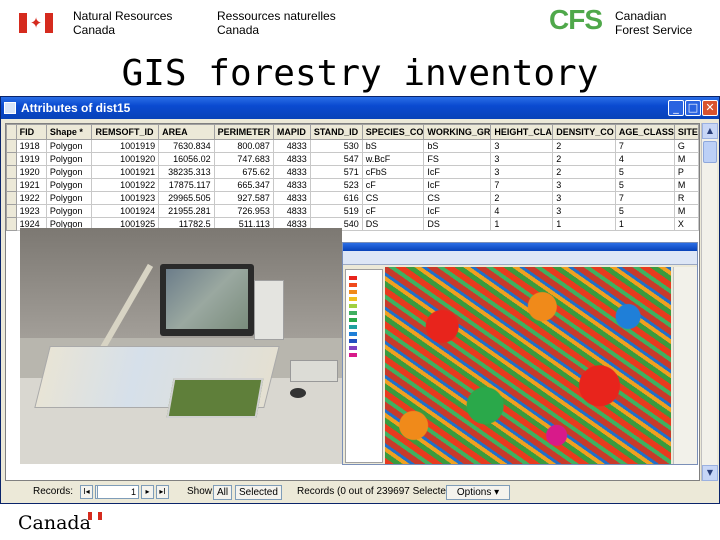 Image resolution: width=720 pixels, height=540 pixels. What do you see at coordinates (243, 146) in the screenshot?
I see `table-cell: 800.087` at bounding box center [243, 146].